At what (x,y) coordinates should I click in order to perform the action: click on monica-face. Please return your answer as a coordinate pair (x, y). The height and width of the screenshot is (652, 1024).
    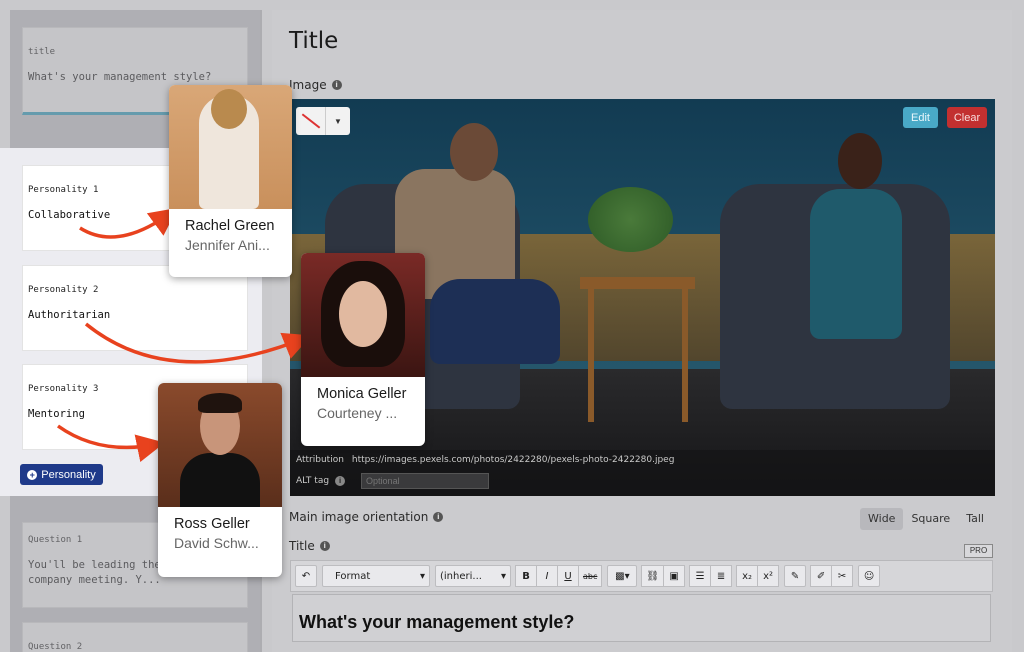
    Looking at the image, I should click on (363, 314).